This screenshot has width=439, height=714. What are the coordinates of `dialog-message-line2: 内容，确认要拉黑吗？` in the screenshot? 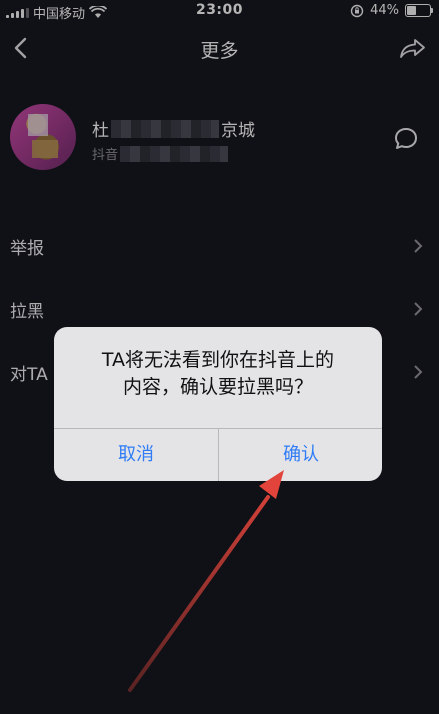 It's located at (217, 387).